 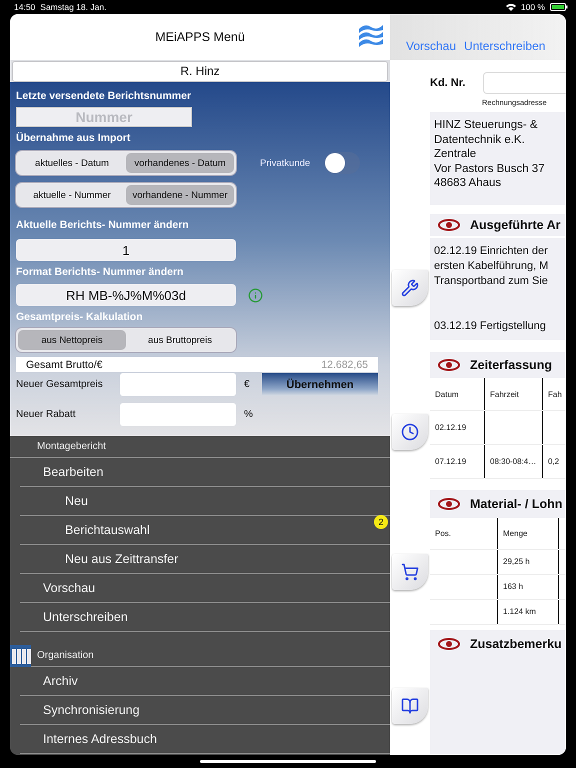 What do you see at coordinates (126, 295) in the screenshot?
I see `number-format-input: RH MB-%J%M%03d` at bounding box center [126, 295].